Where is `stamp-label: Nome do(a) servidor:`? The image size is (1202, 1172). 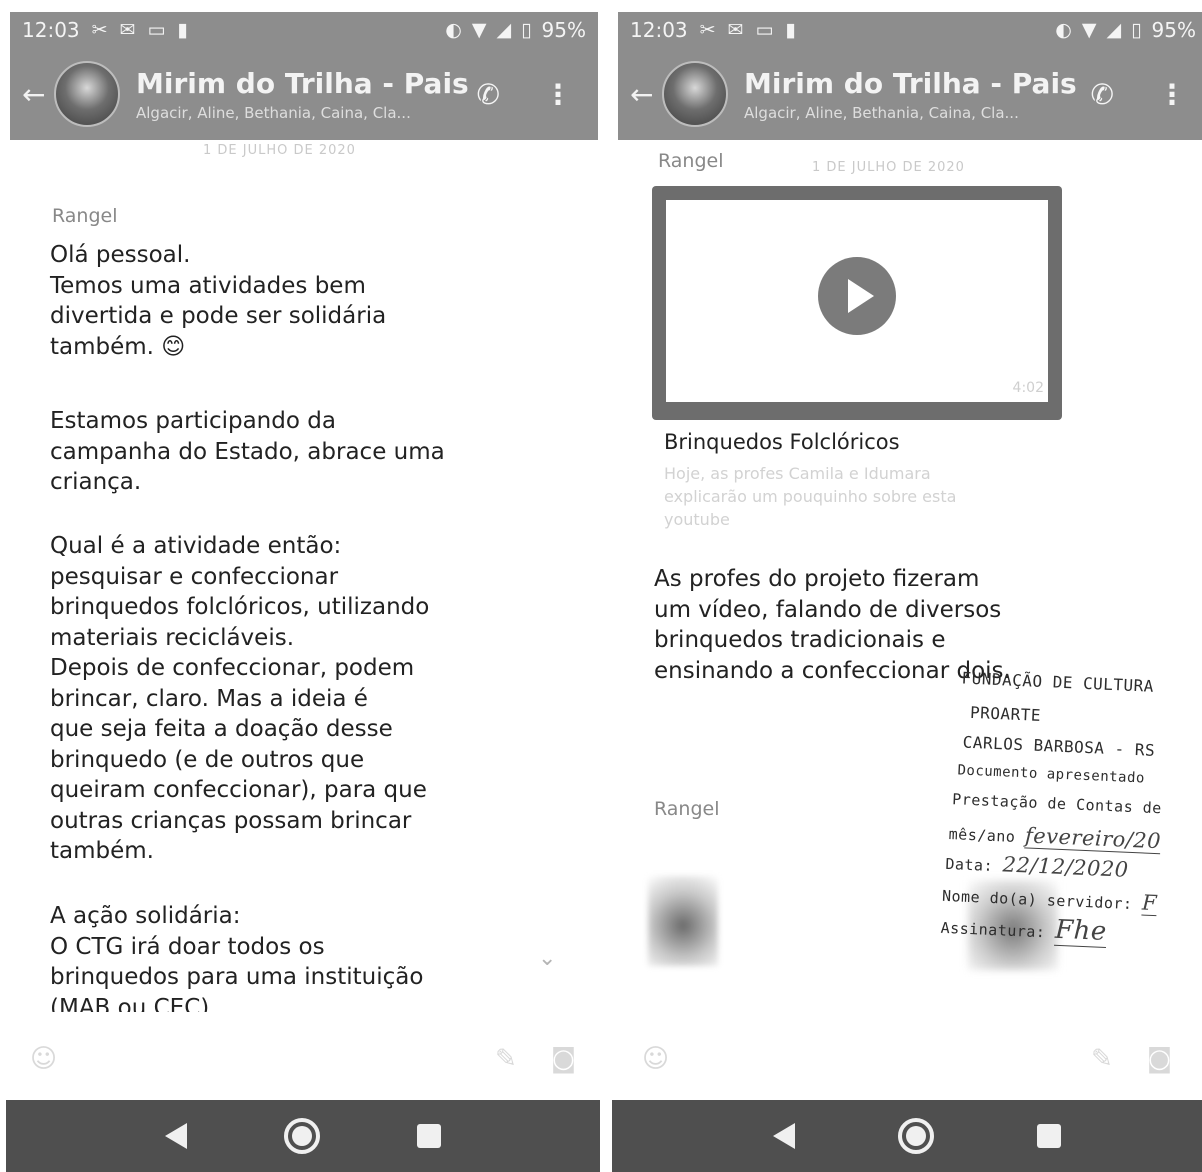
stamp-label: Nome do(a) servidor: is located at coordinates (1037, 900).